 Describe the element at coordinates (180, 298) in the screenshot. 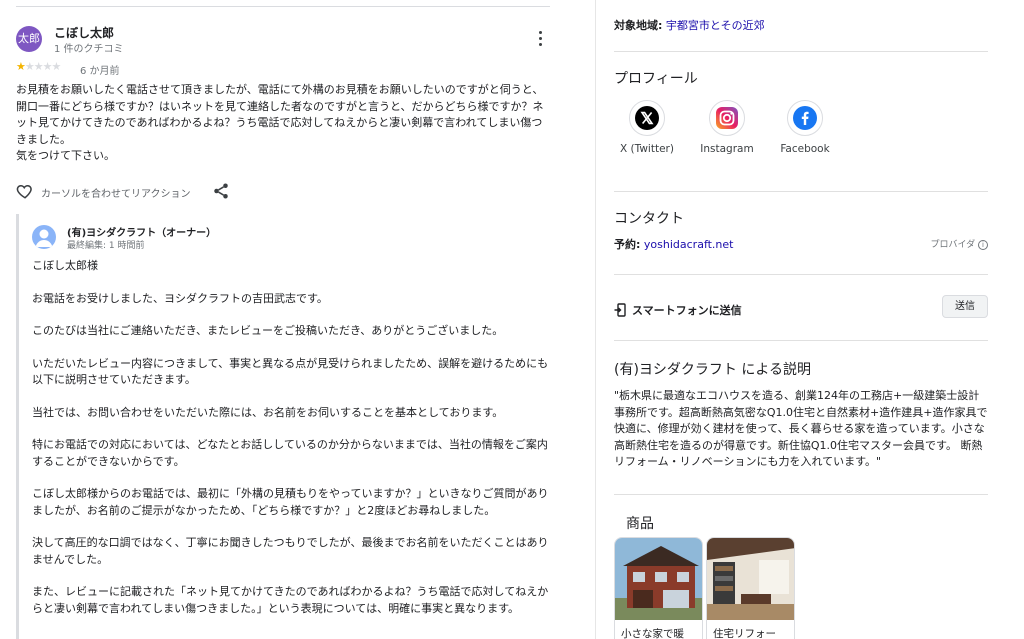

I see `reply-paragraph: お電話をお受けしました、ヨシダクラフトの吉田武志です。` at that location.